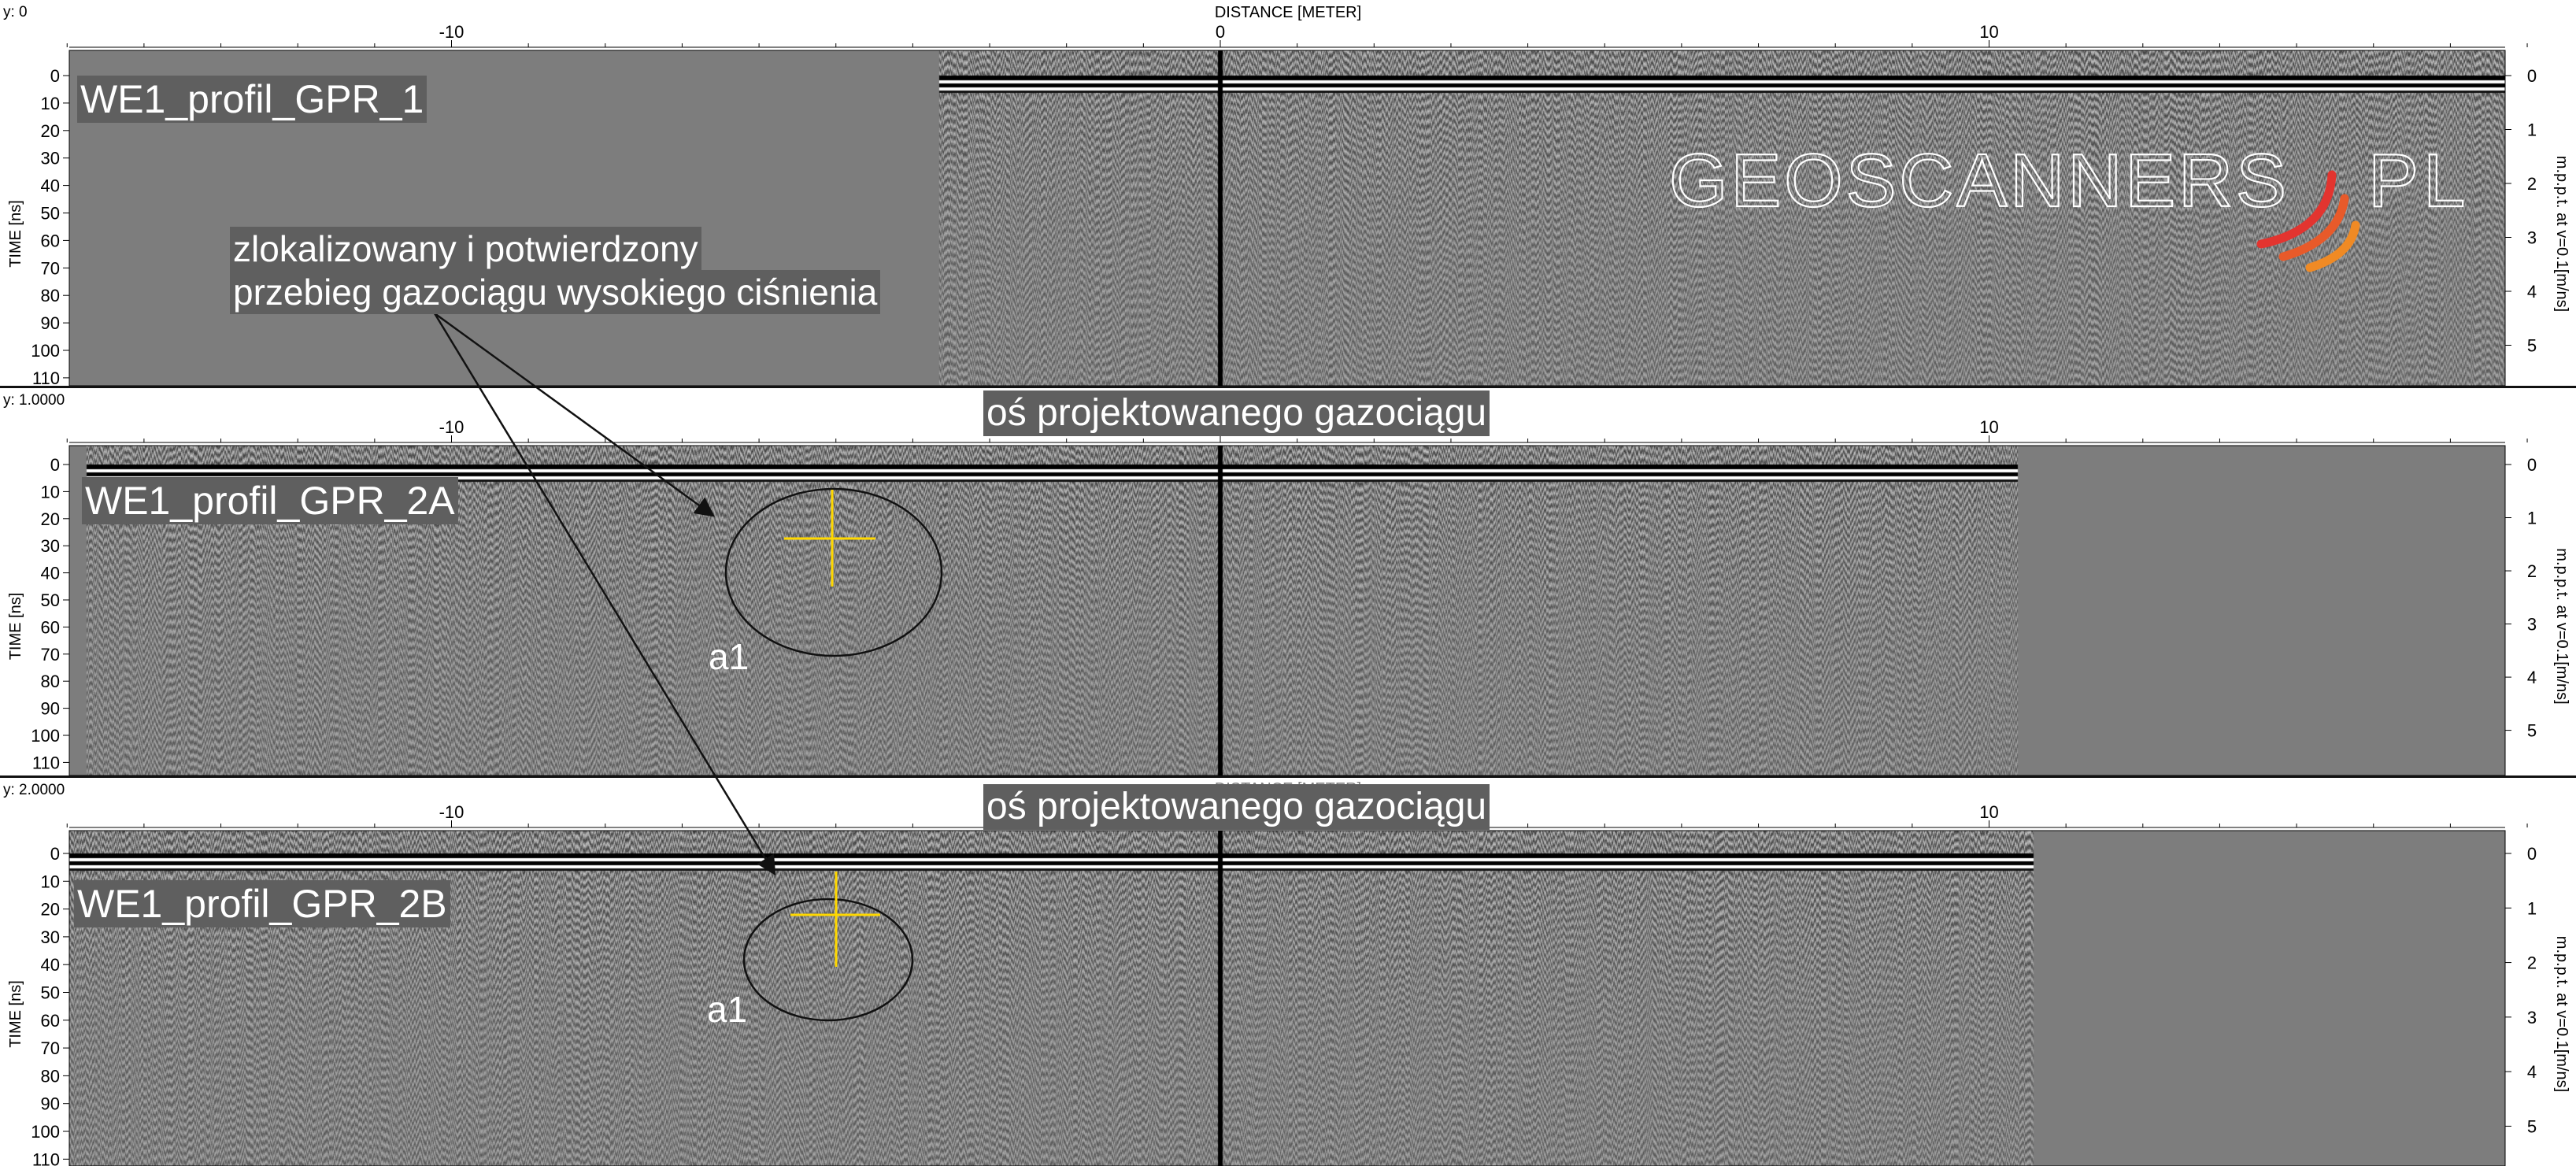 This screenshot has width=2576, height=1166. Describe the element at coordinates (1288, 12) in the screenshot. I see `distance-axis-title: DISTANCE [METER]` at that location.